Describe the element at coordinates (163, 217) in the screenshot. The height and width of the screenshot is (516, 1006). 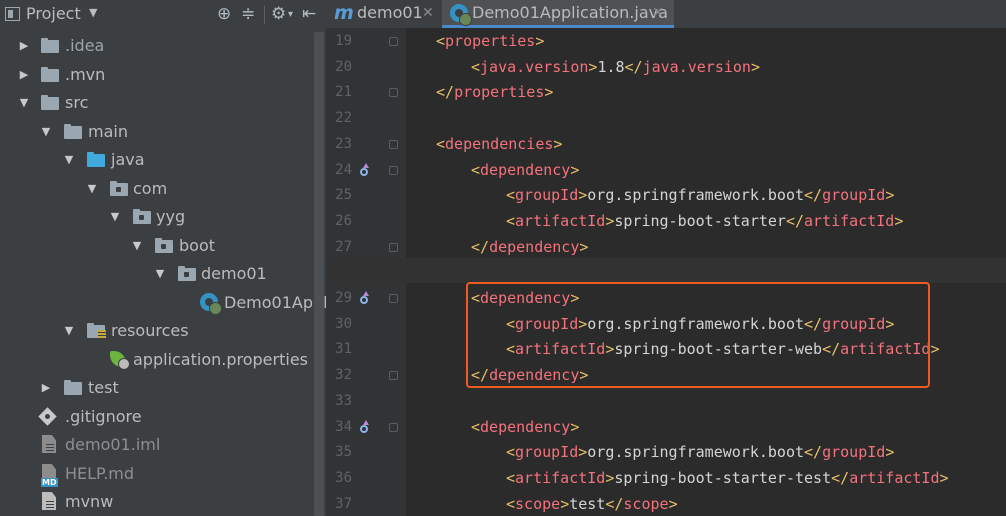
I see `tree-item-yyg: ▼ yyg` at that location.